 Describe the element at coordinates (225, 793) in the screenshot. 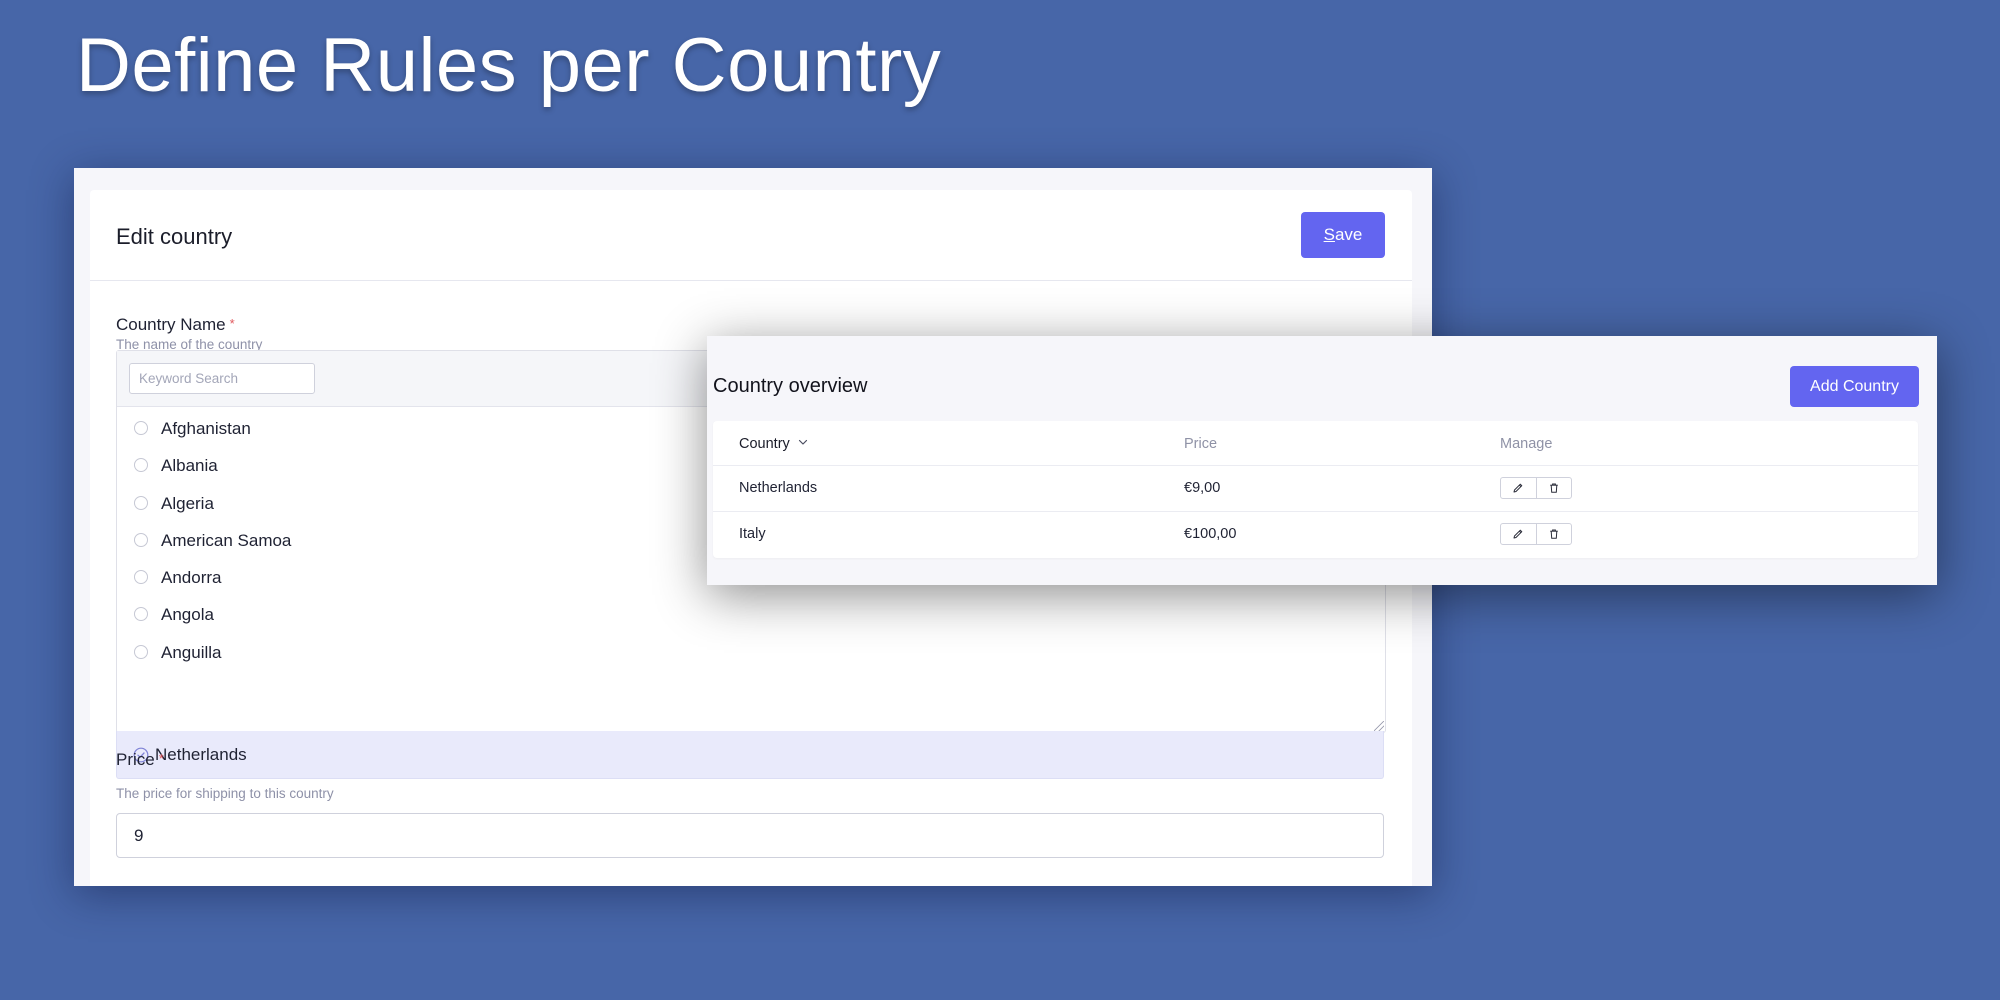

I see `price-help: The price for shipping to this country` at that location.